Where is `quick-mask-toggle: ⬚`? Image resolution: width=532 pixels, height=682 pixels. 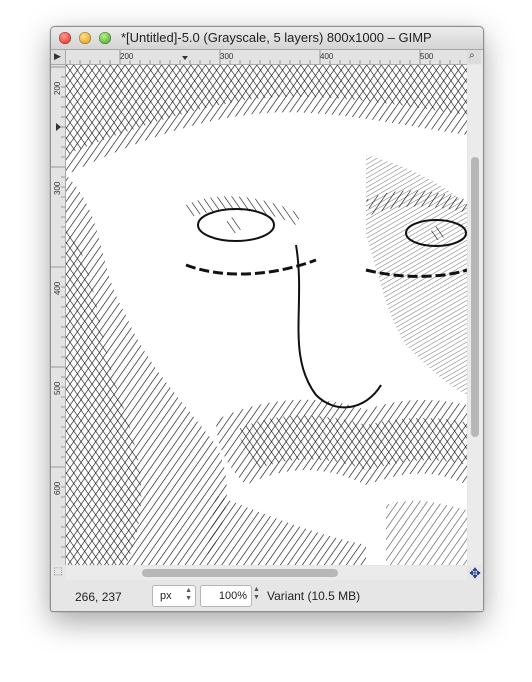
quick-mask-toggle: ⬚ is located at coordinates (58, 573).